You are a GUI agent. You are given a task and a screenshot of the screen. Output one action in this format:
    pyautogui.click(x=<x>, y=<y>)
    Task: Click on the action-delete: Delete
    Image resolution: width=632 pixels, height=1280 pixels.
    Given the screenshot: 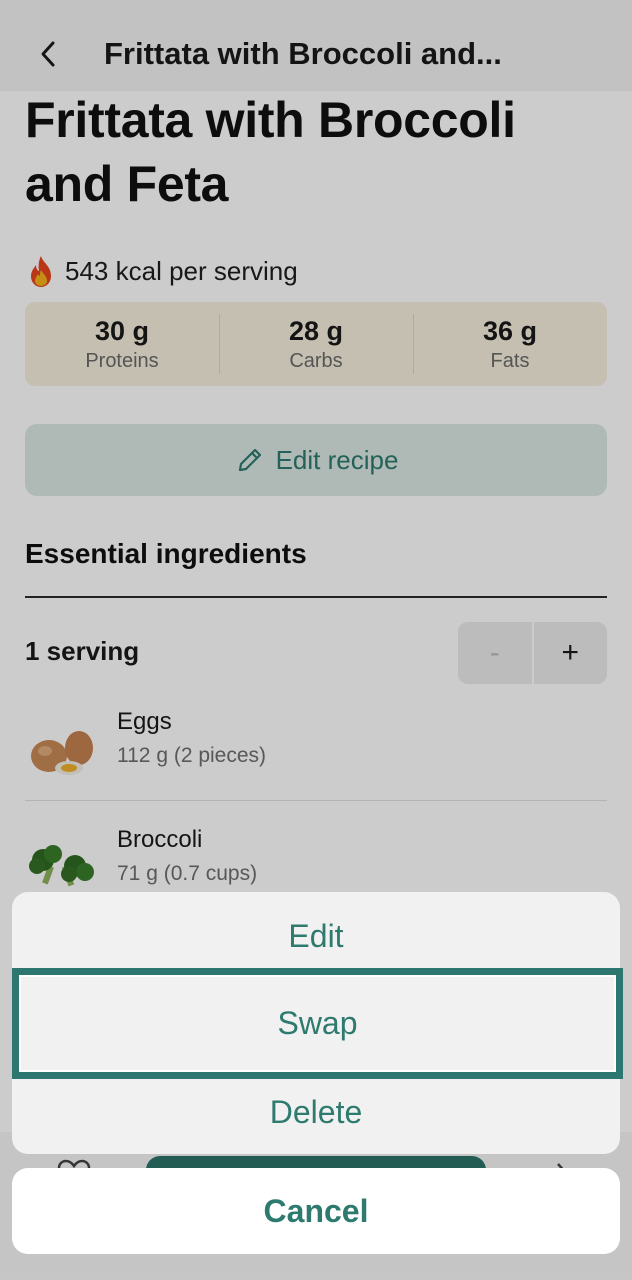 What is the action you would take?
    pyautogui.click(x=316, y=1112)
    